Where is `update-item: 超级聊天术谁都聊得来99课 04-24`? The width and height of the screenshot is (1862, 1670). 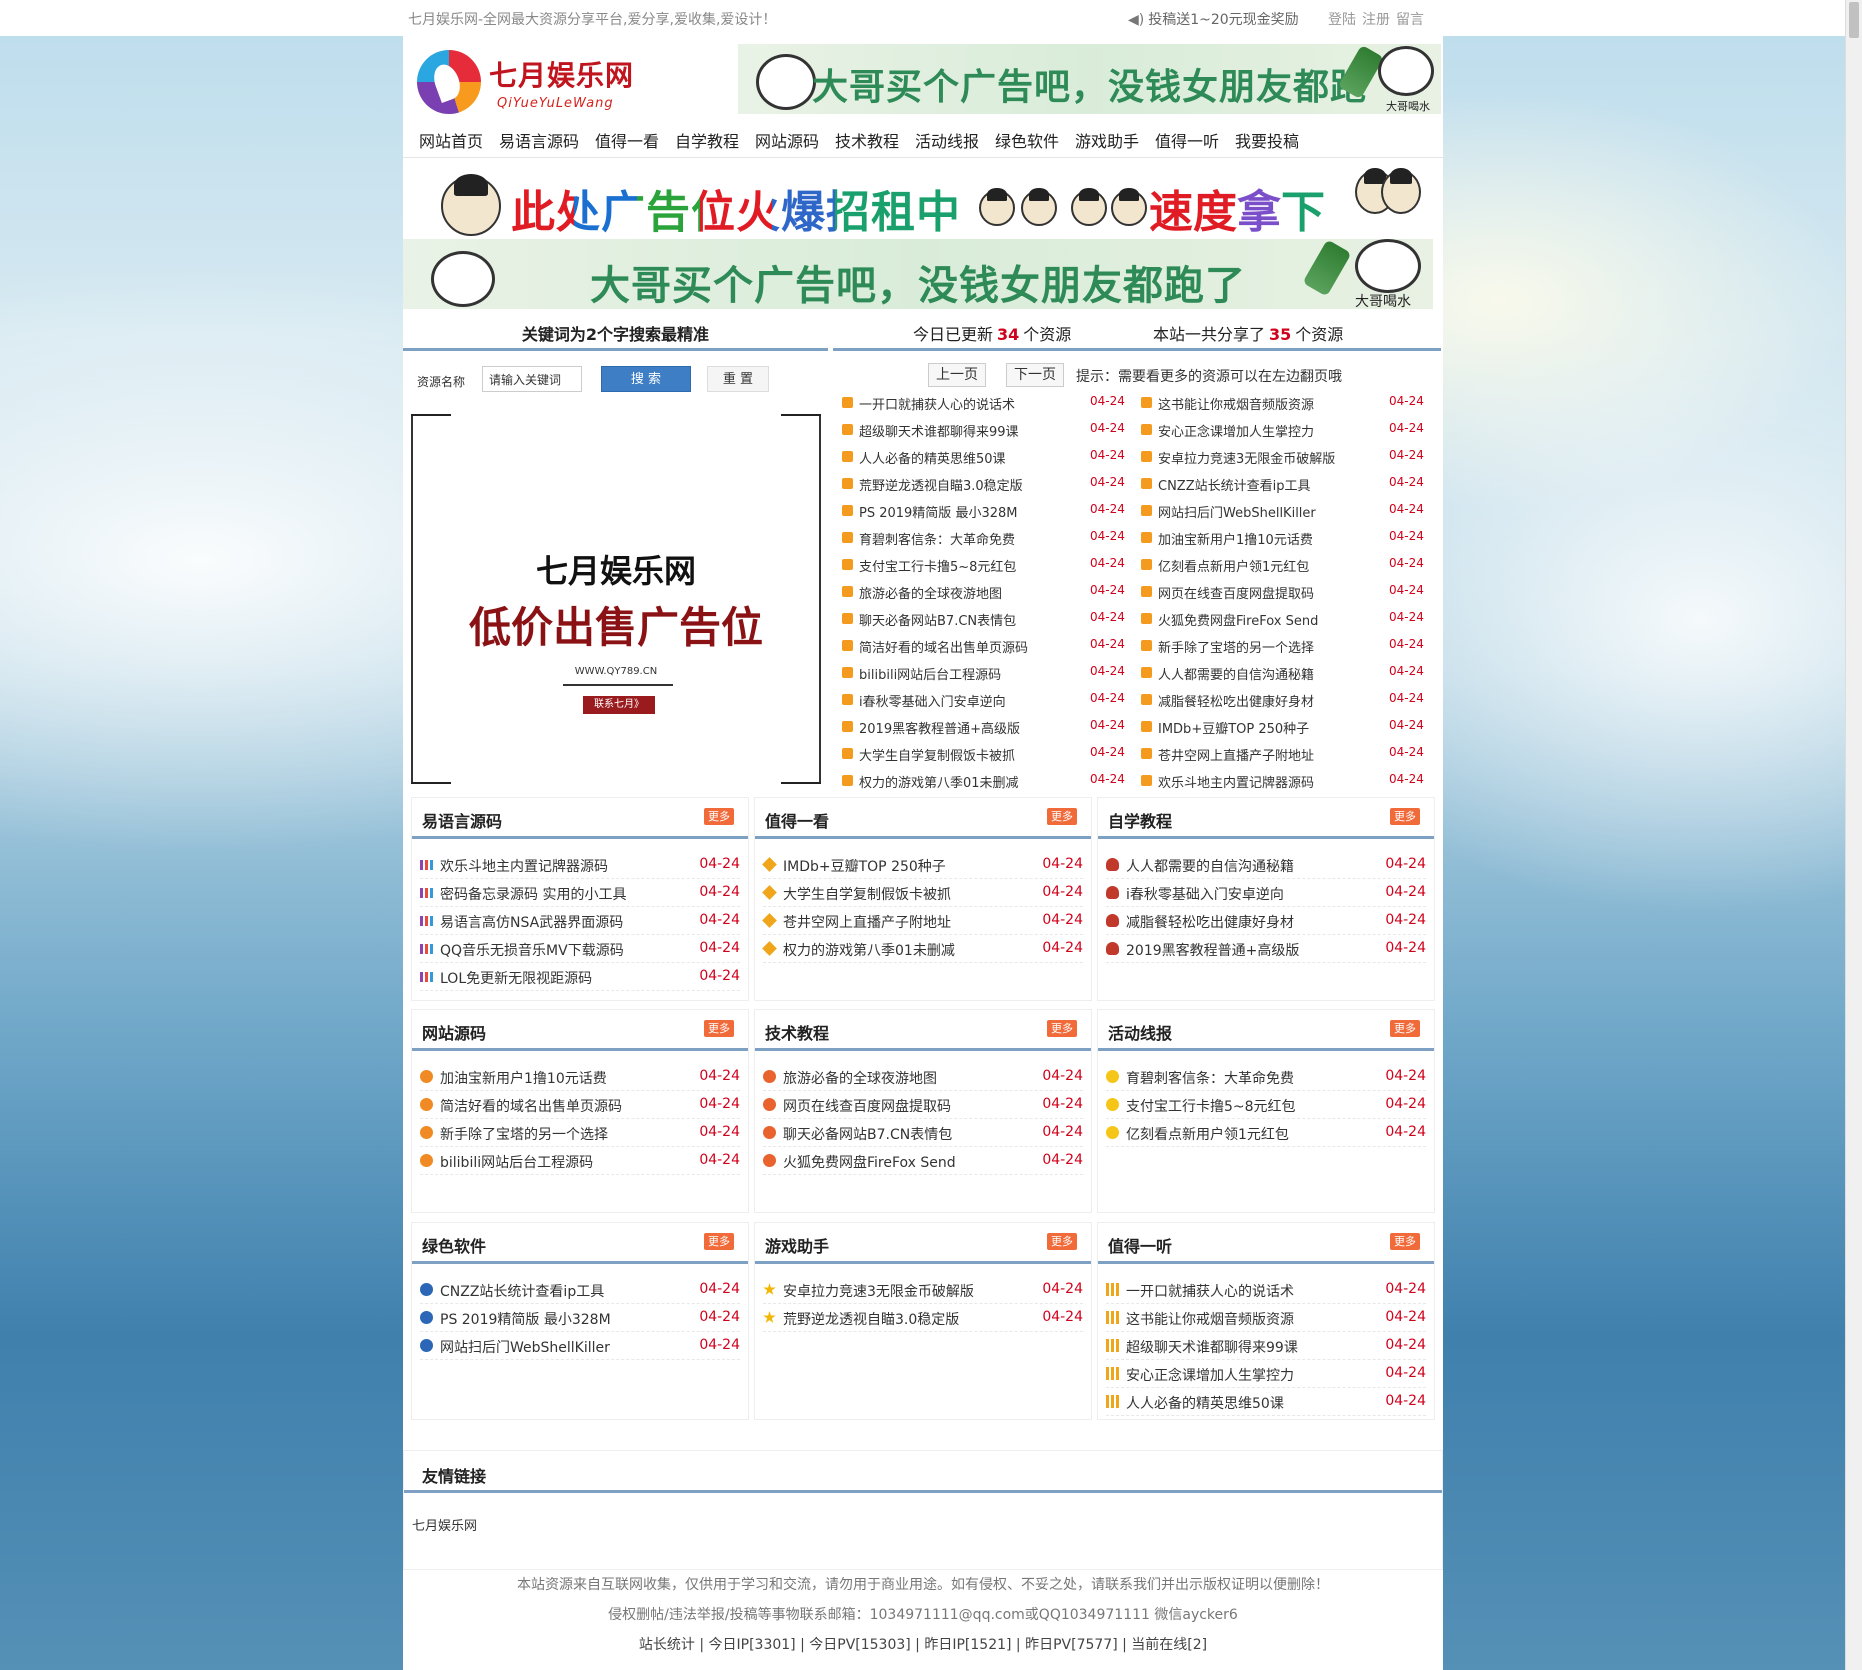 update-item: 超级聊天术谁都聊得来99课 04-24 is located at coordinates (987, 431).